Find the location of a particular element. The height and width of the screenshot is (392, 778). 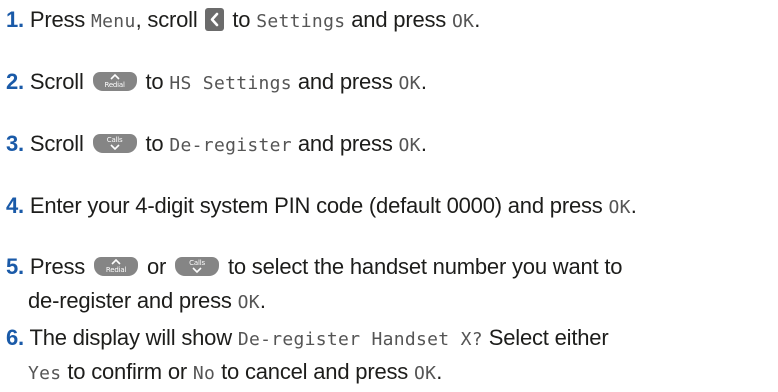

display-text-de-register: De-register is located at coordinates (230, 145).